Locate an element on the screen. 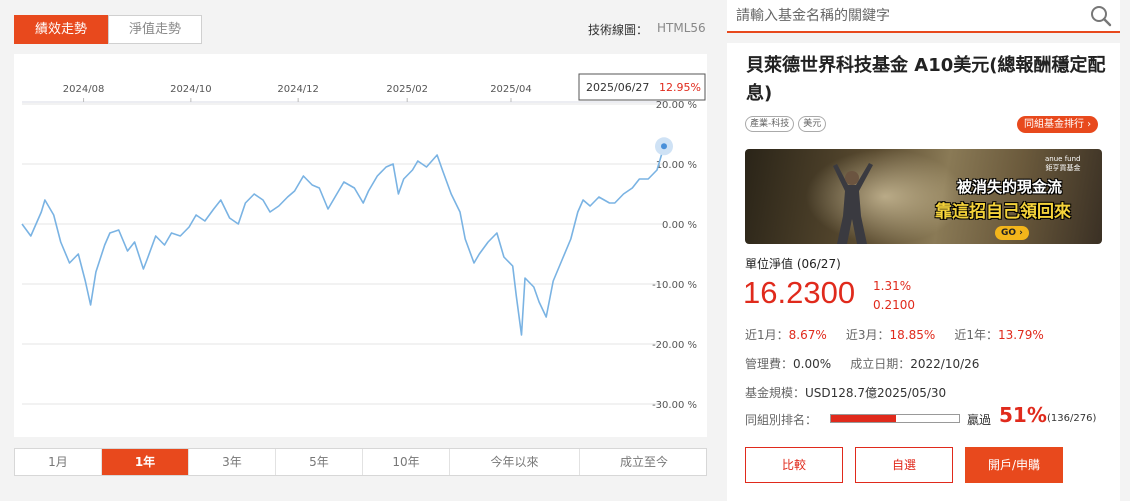  nav-change-pct: 1.31% is located at coordinates (892, 286).